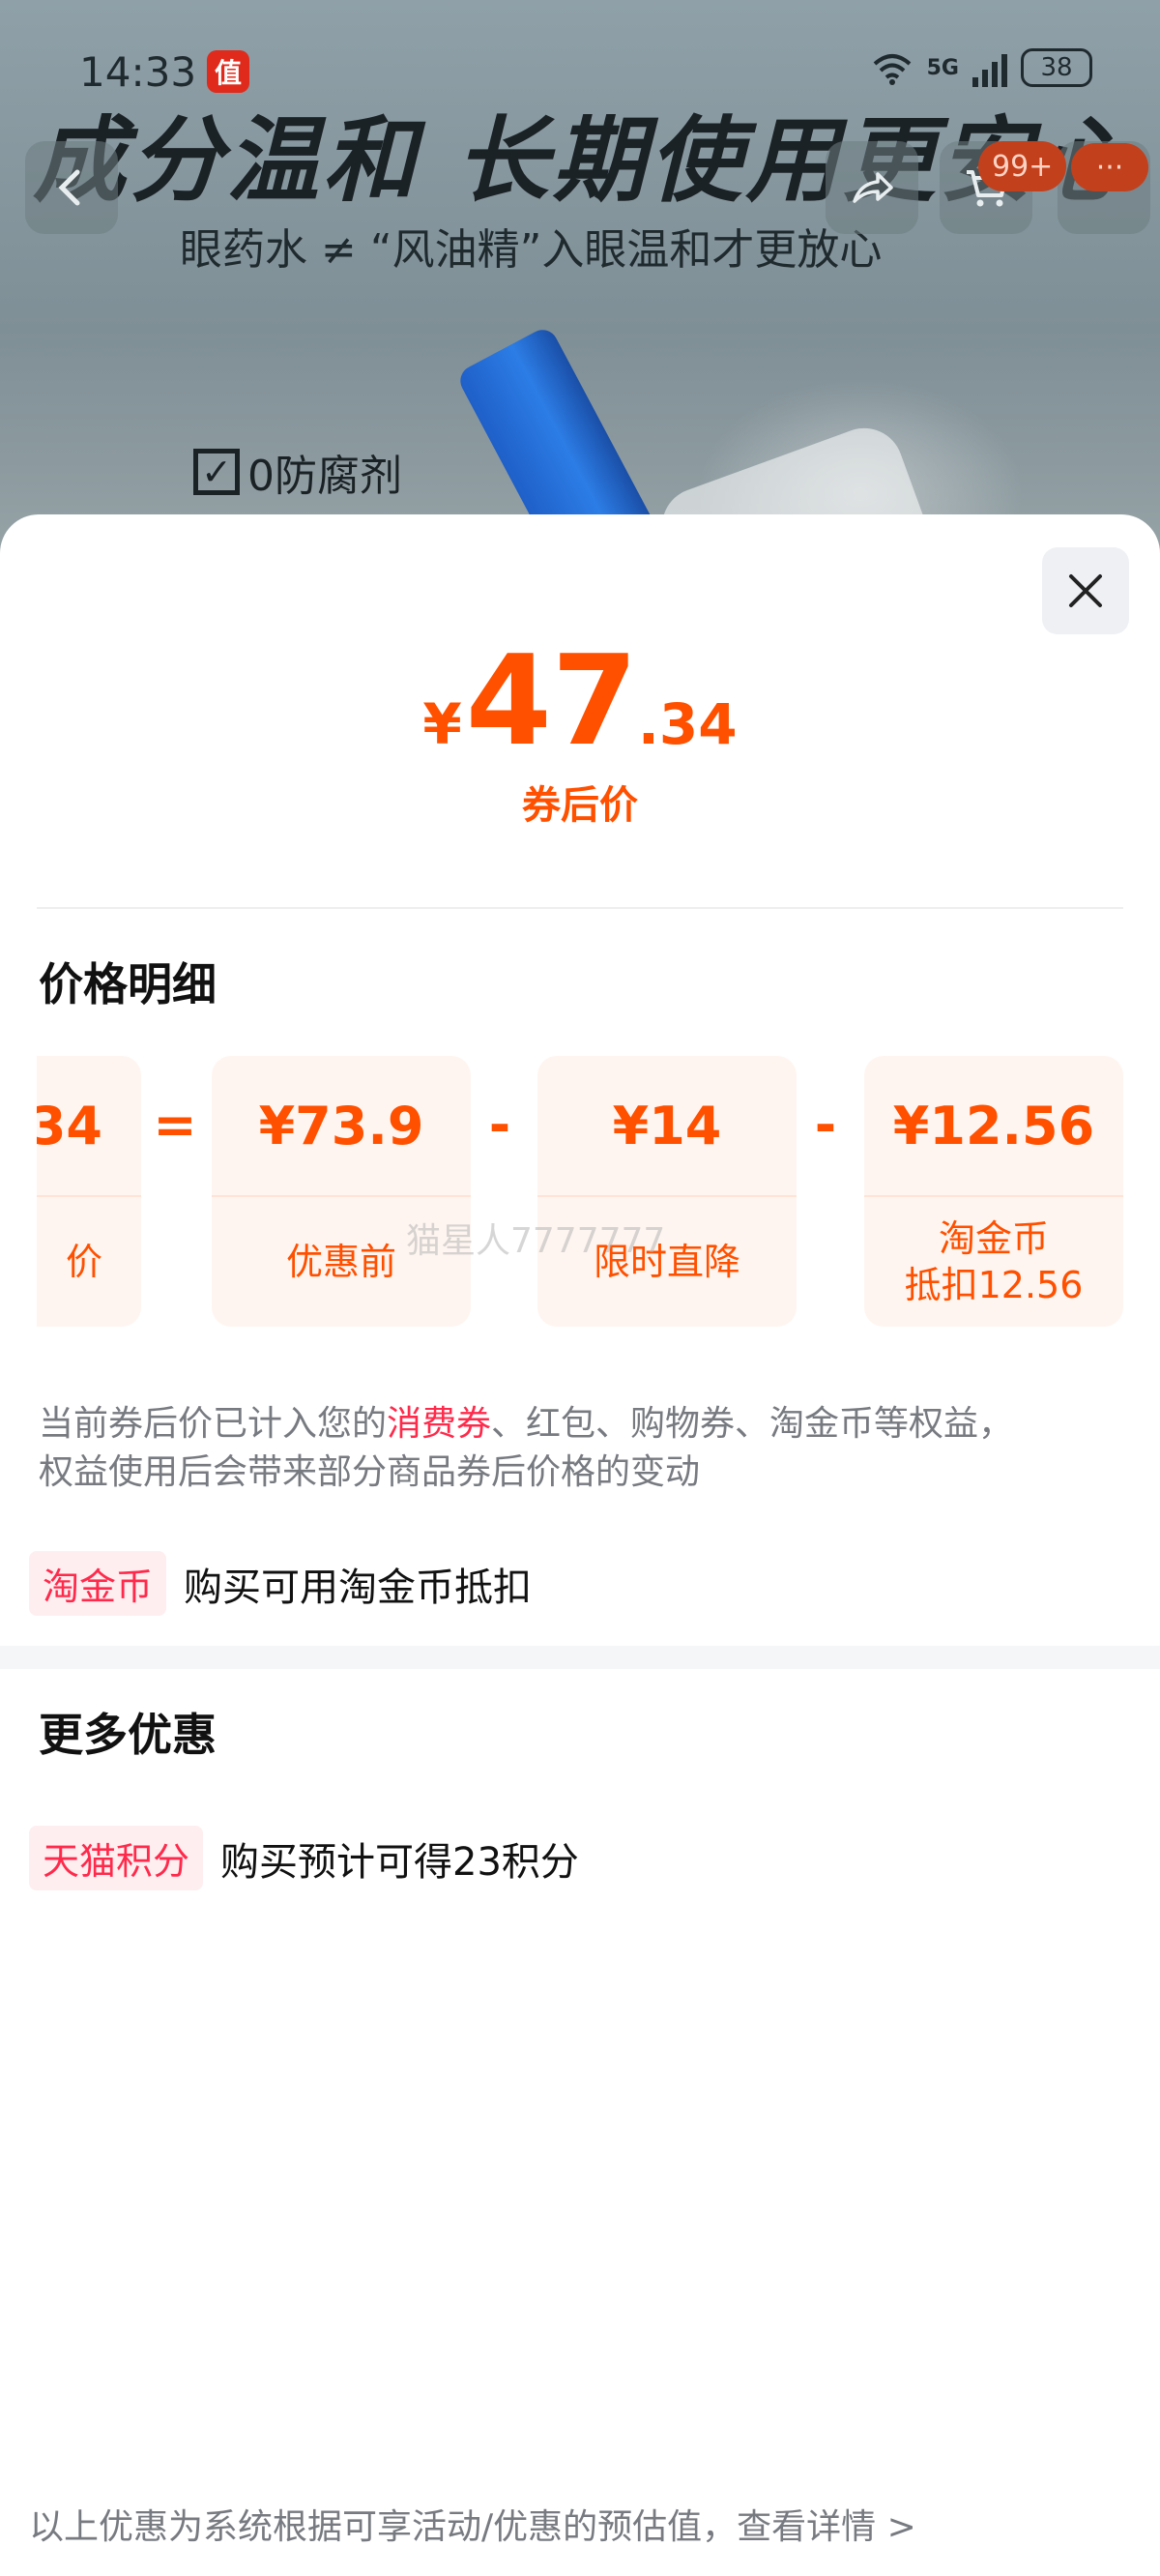  Describe the element at coordinates (217, 472) in the screenshot. I see `check-icon: ✓` at that location.